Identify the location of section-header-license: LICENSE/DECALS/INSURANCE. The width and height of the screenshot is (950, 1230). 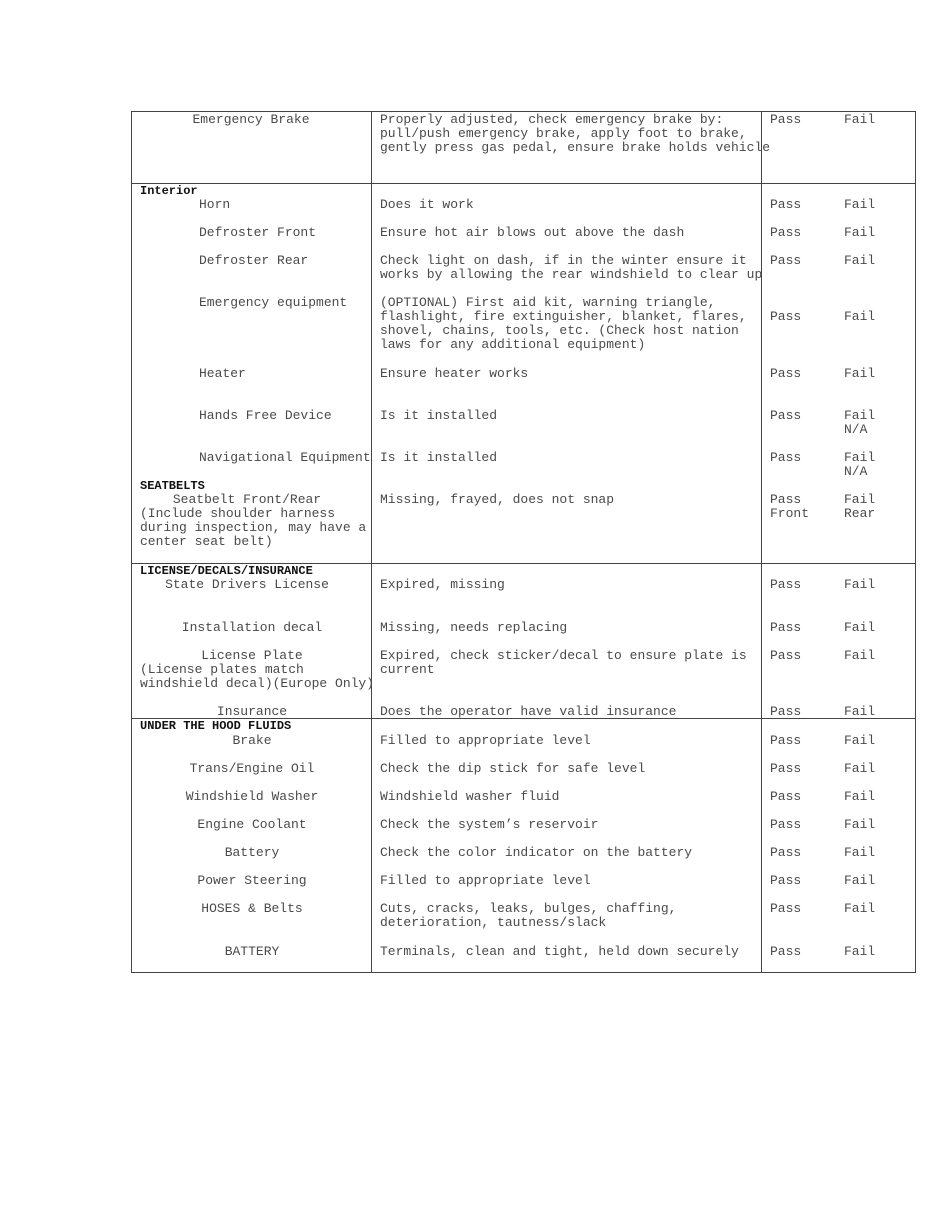
(226, 571).